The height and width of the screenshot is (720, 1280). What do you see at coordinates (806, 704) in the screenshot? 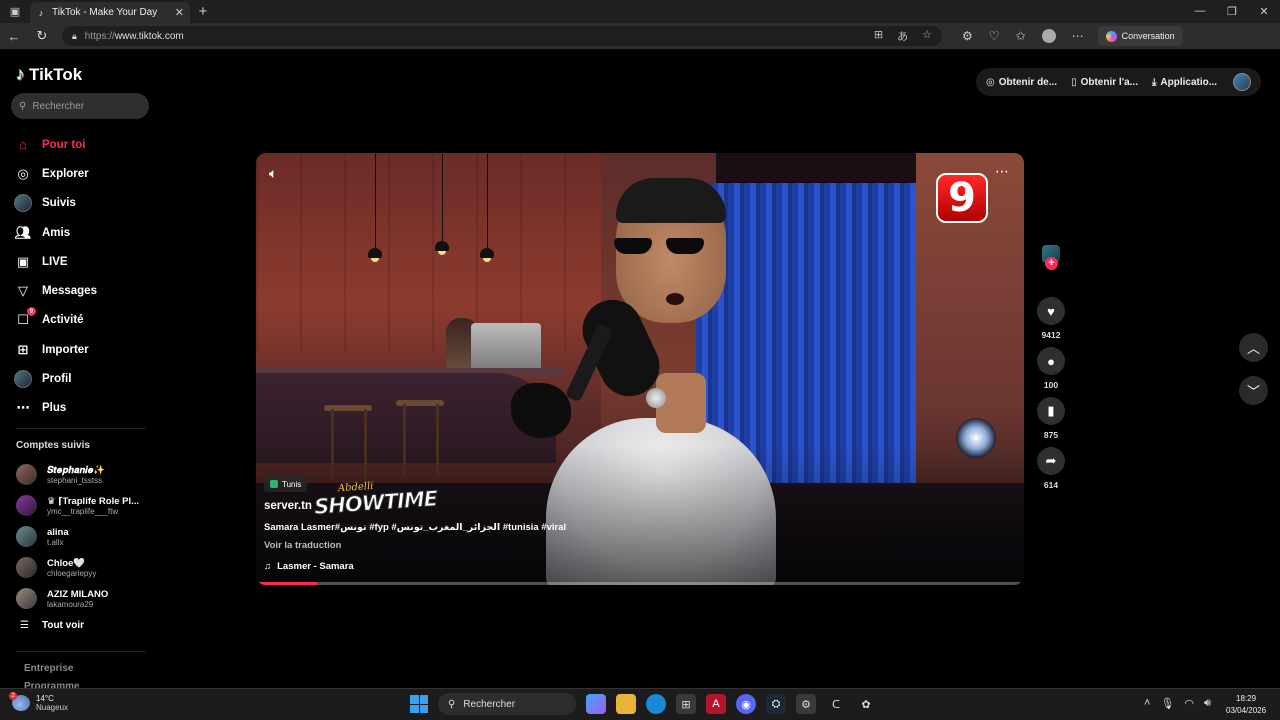
I see `settings-gear-icon: ⚙` at bounding box center [806, 704].